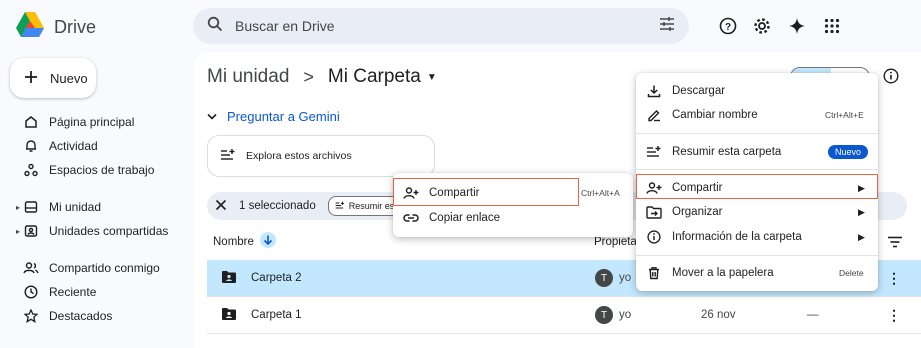 This screenshot has width=921, height=348. What do you see at coordinates (654, 212) in the screenshot?
I see `folder-move-icon` at bounding box center [654, 212].